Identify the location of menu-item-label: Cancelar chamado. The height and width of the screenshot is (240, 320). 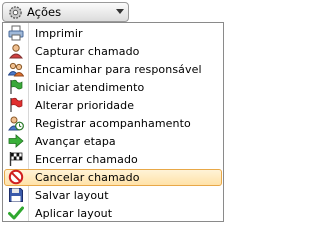
(87, 177).